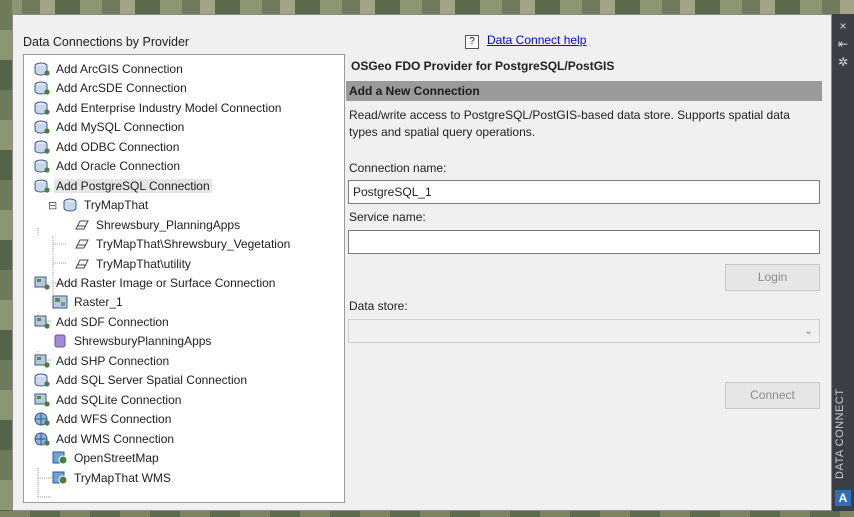  I want to click on panel-title: Data Connections by Provider, so click(106, 42).